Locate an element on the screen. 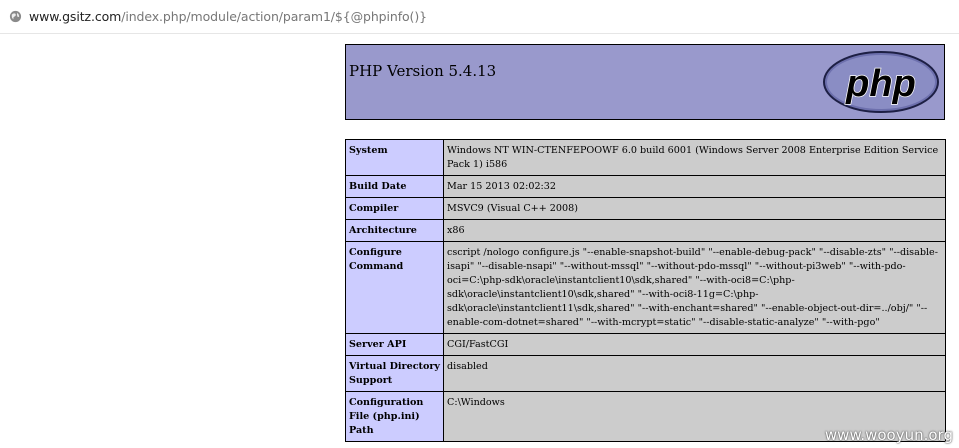 This screenshot has height=448, width=959. row-key: System is located at coordinates (394, 157).